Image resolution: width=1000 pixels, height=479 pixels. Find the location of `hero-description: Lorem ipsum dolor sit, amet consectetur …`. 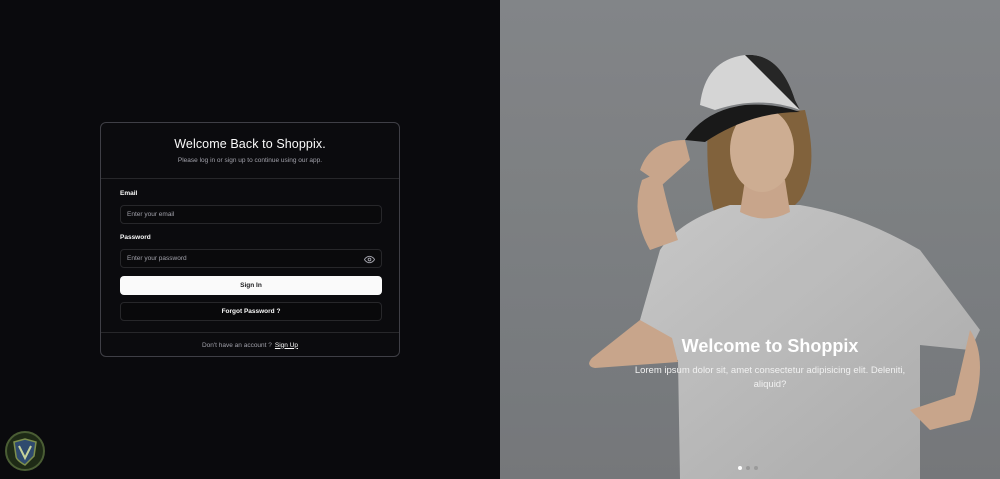

hero-description: Lorem ipsum dolor sit, amet consectetur … is located at coordinates (770, 377).